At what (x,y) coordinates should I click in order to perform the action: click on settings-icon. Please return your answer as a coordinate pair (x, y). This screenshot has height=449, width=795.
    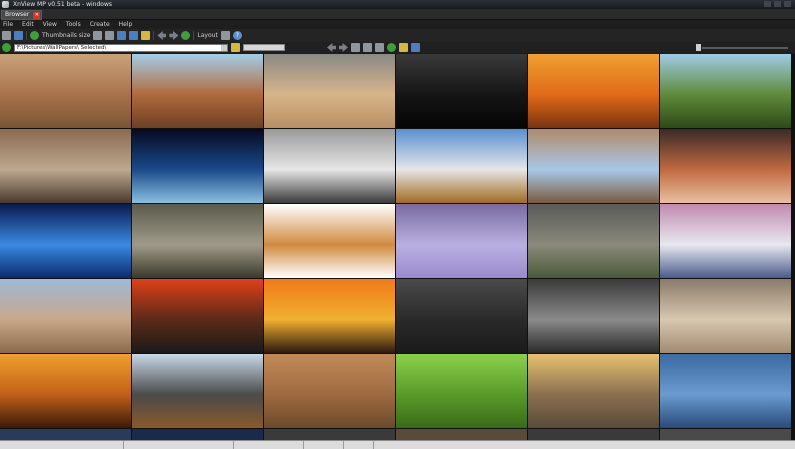
    Looking at the image, I should click on (225, 35).